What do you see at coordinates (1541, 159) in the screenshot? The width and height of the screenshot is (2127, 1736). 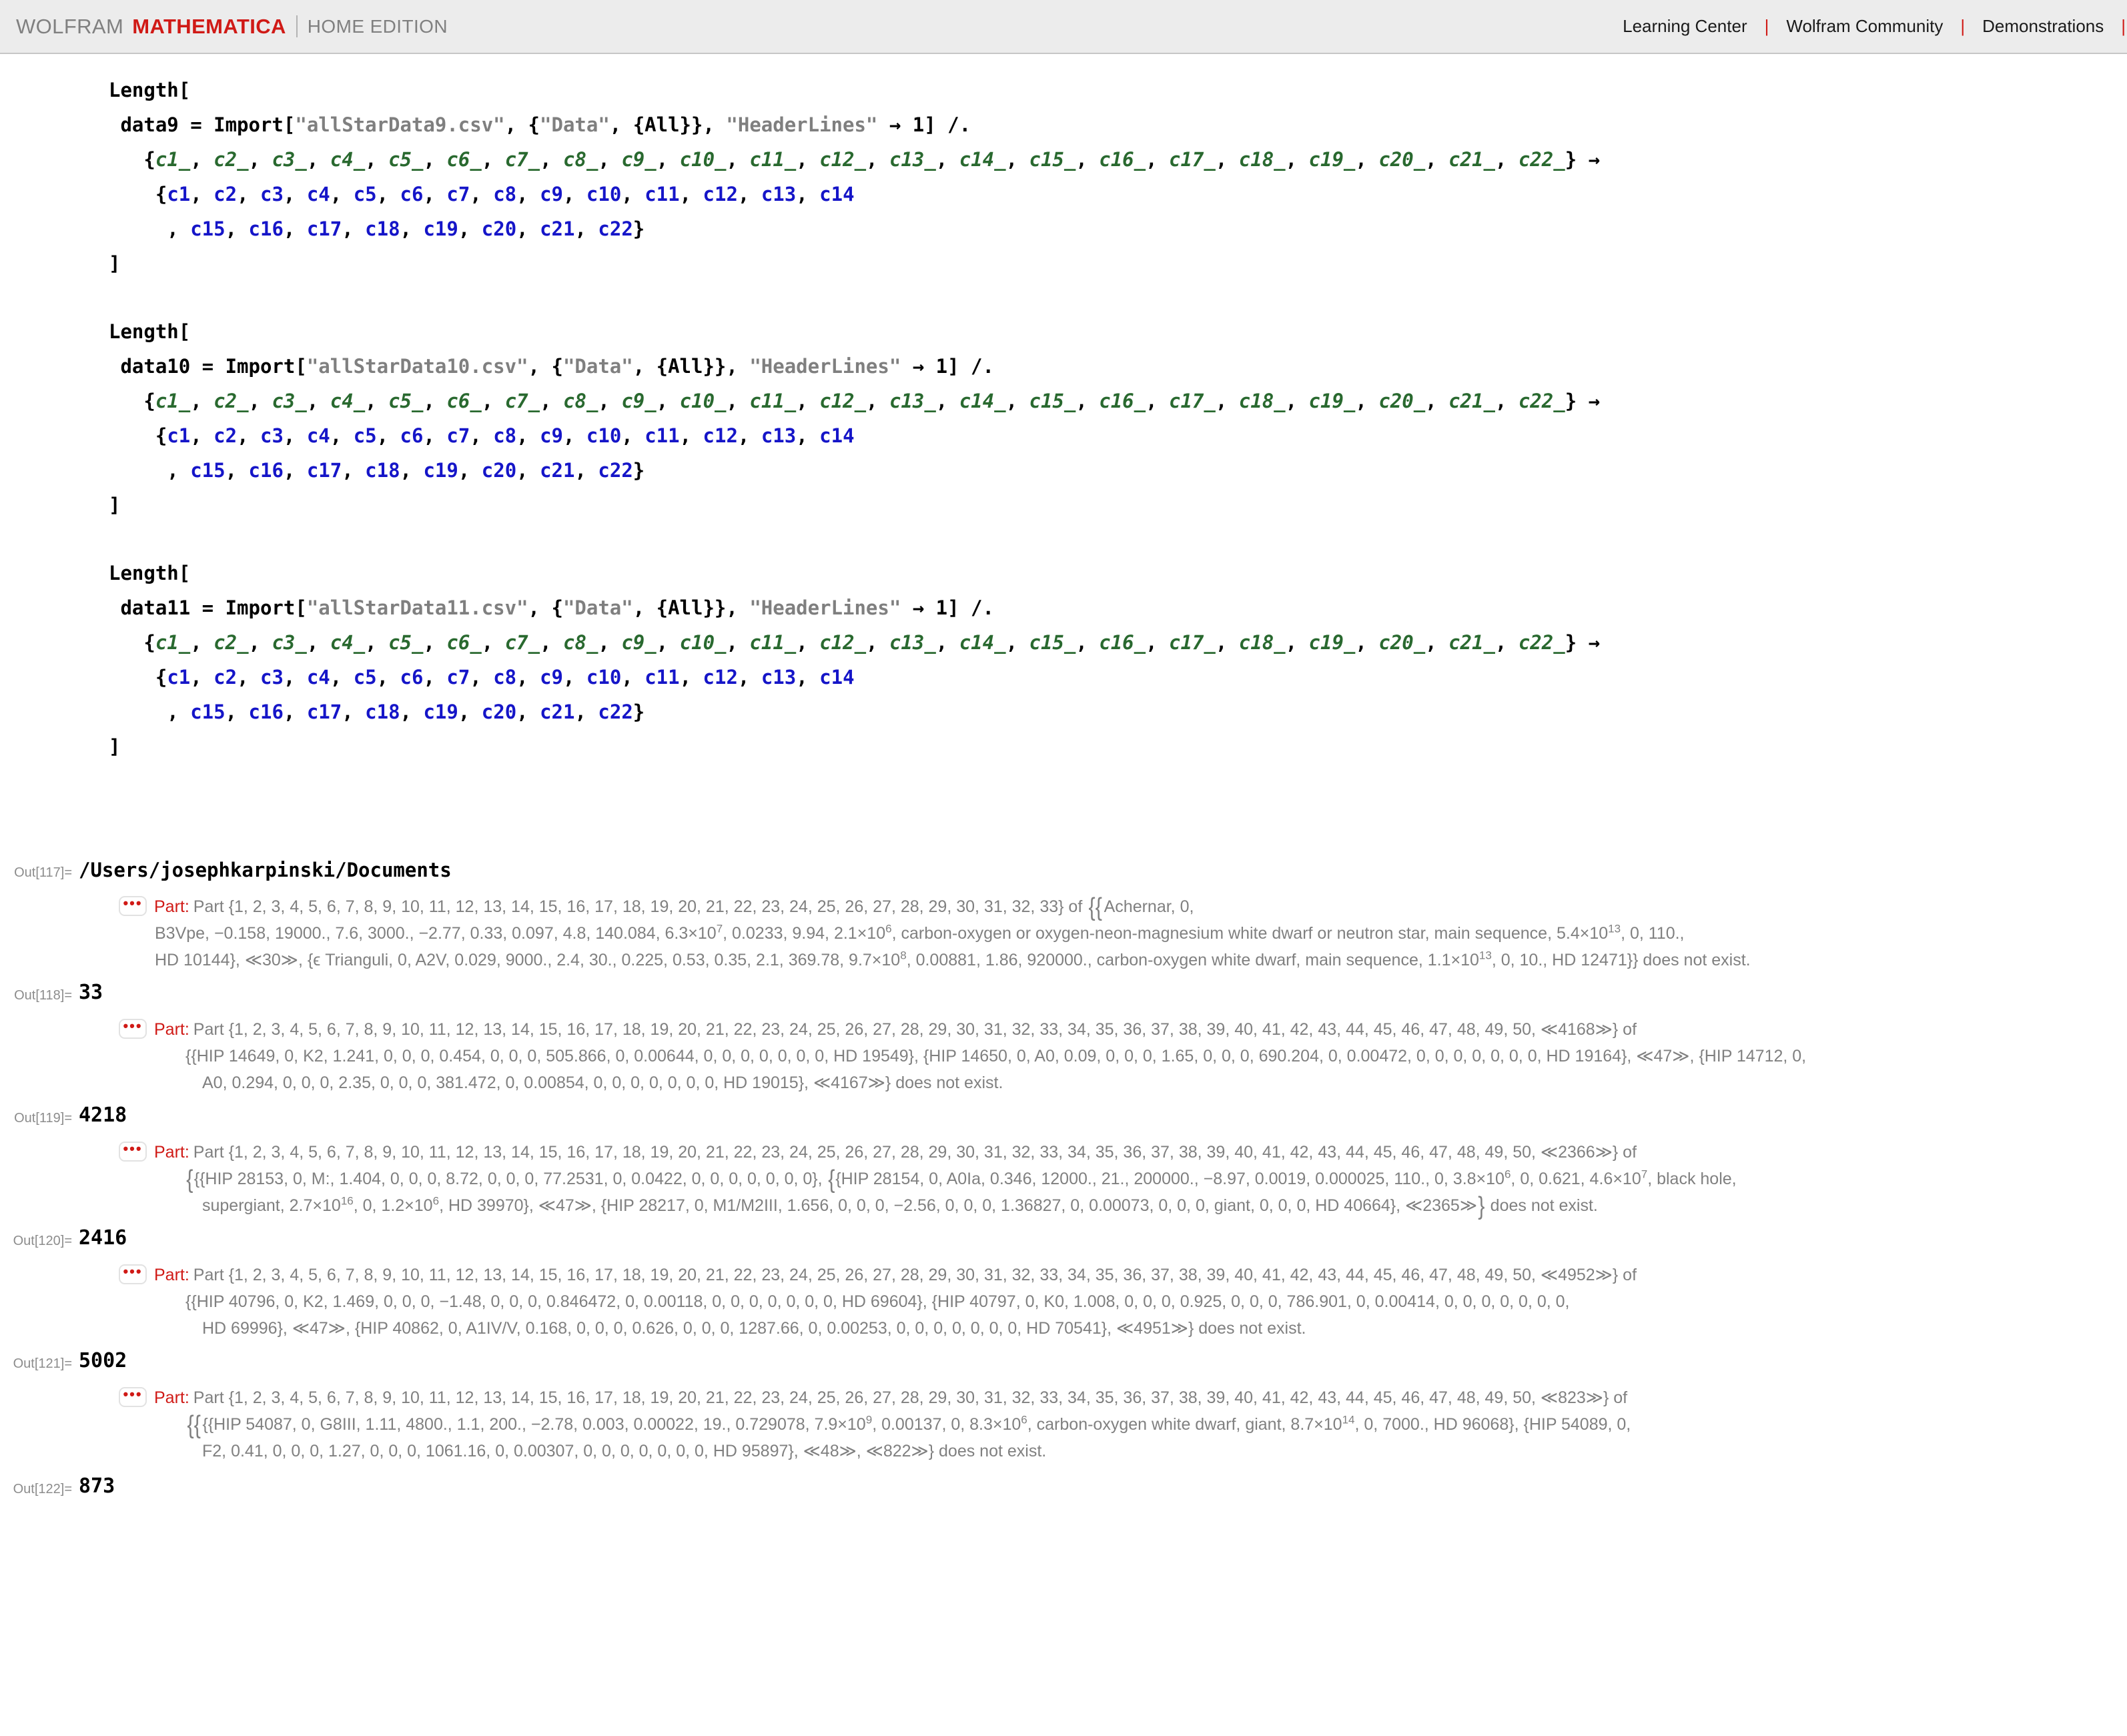 I see `token-pat: c22_` at bounding box center [1541, 159].